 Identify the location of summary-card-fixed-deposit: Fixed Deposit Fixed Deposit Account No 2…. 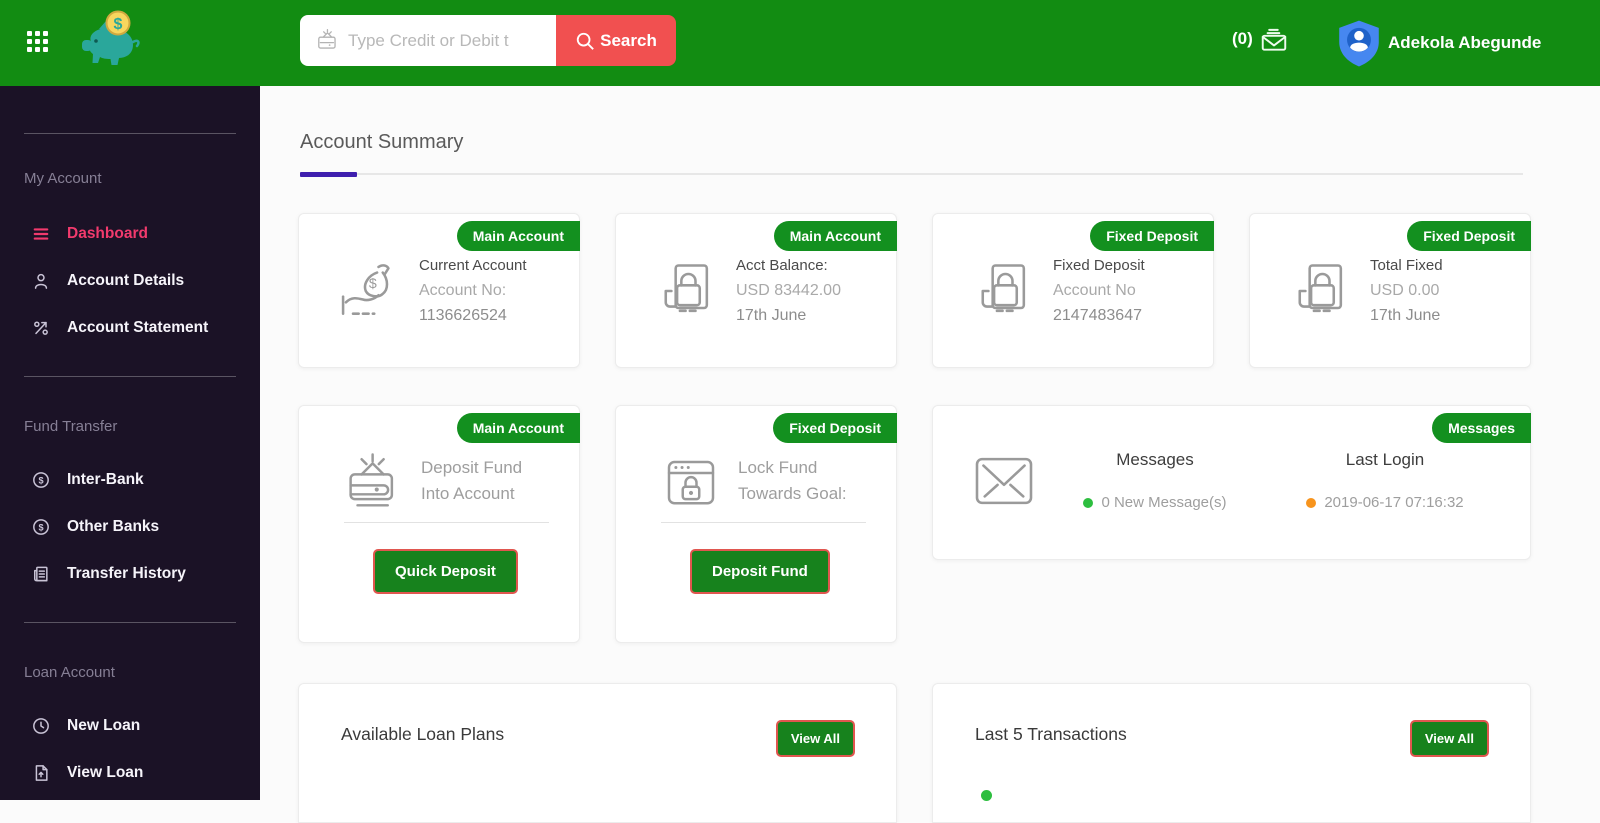
(1073, 290).